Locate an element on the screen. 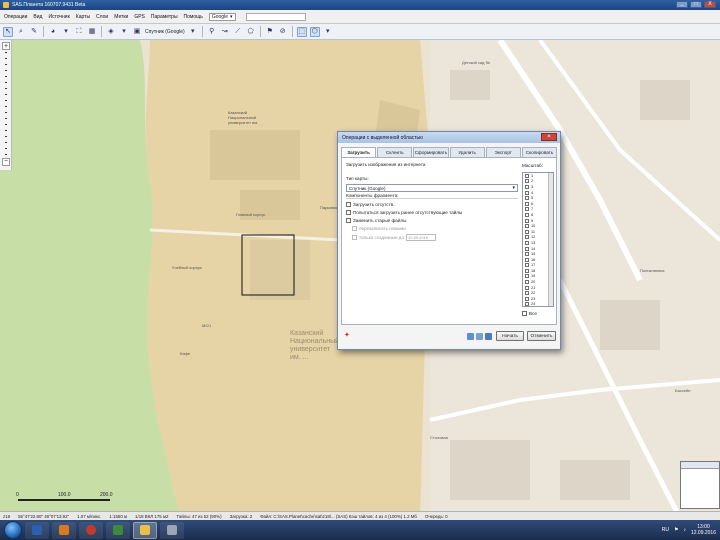  levels-scrollbar is located at coordinates (550, 239).